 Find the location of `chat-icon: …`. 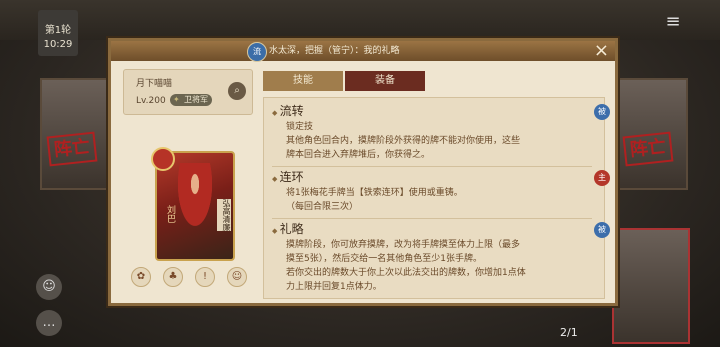

chat-icon: … is located at coordinates (49, 323).